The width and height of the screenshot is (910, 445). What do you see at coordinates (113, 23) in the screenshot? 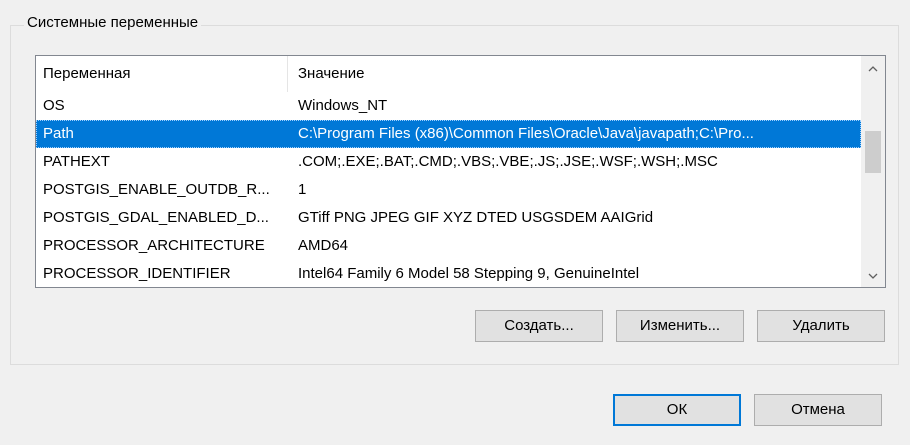
I see `group-title: Системные переменные` at bounding box center [113, 23].